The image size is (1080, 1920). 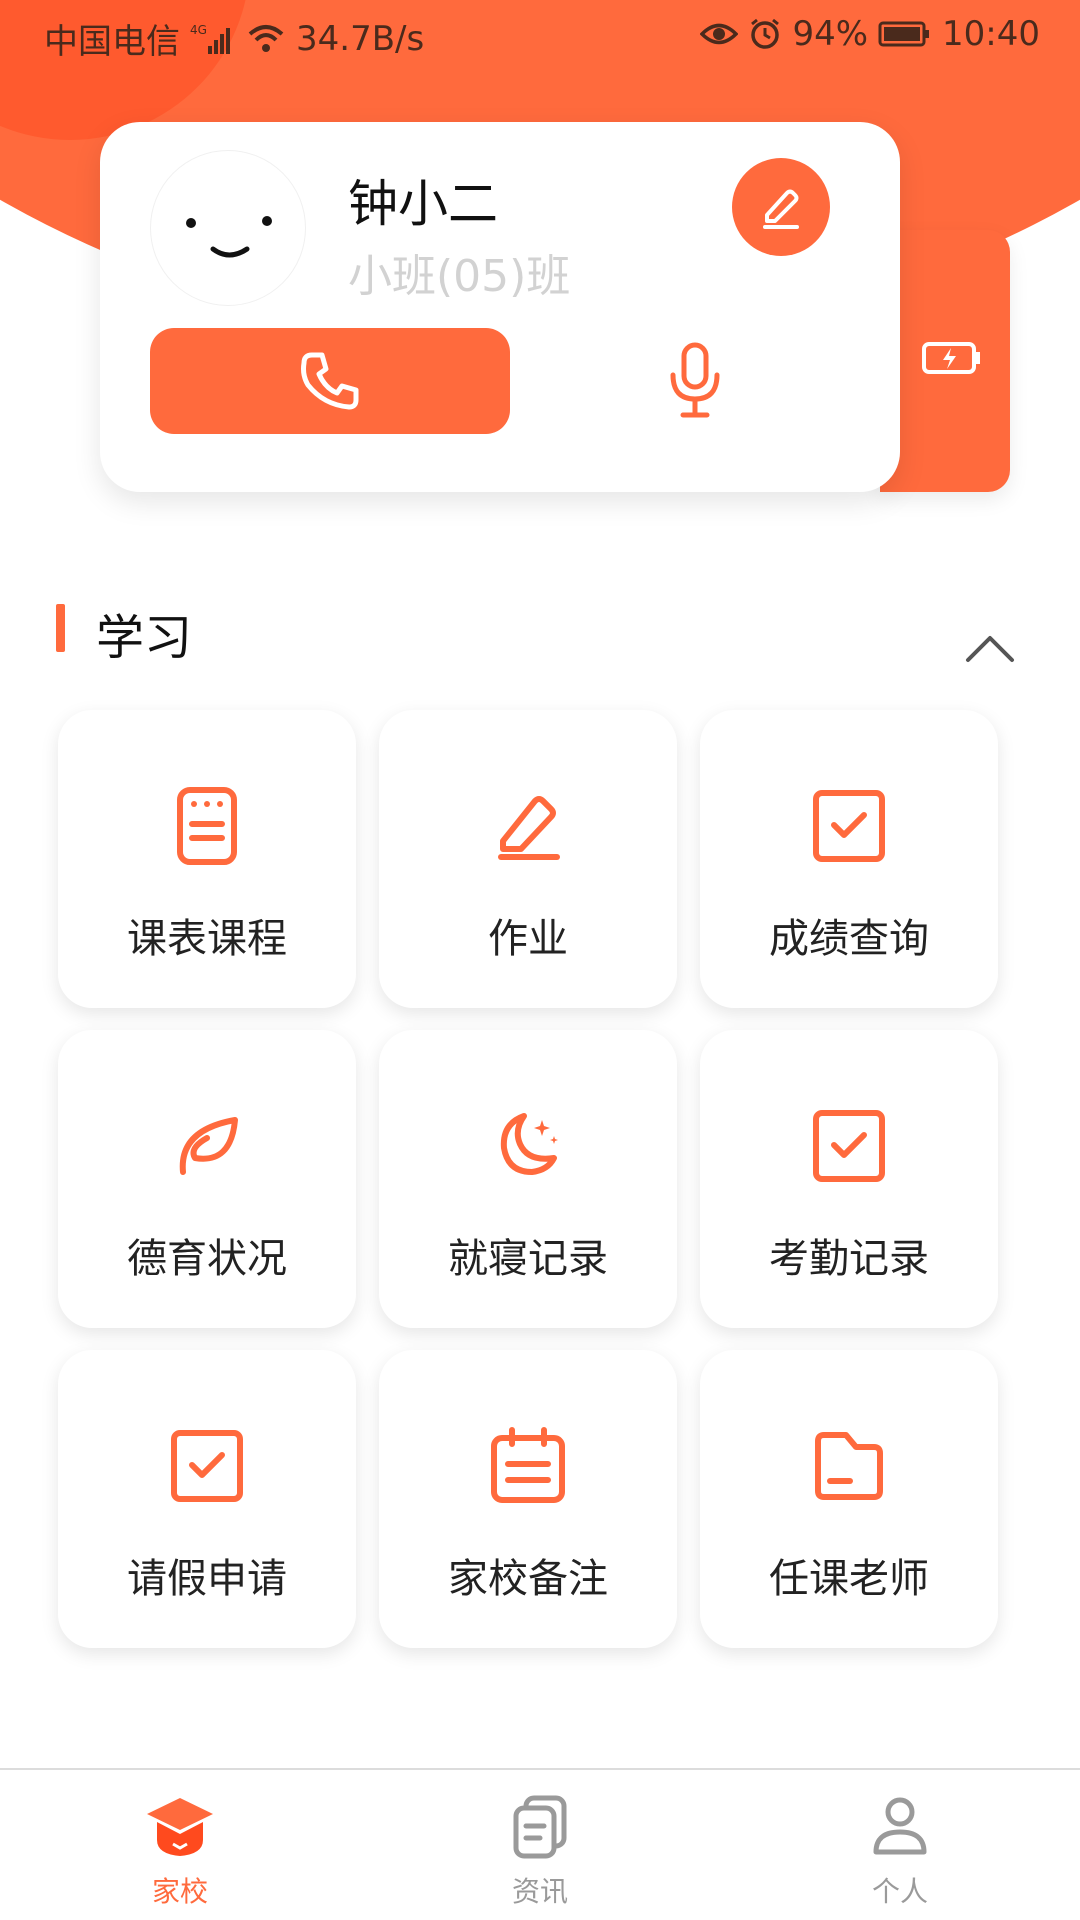 What do you see at coordinates (528, 1259) in the screenshot?
I see `tile-label: 就寝记录` at bounding box center [528, 1259].